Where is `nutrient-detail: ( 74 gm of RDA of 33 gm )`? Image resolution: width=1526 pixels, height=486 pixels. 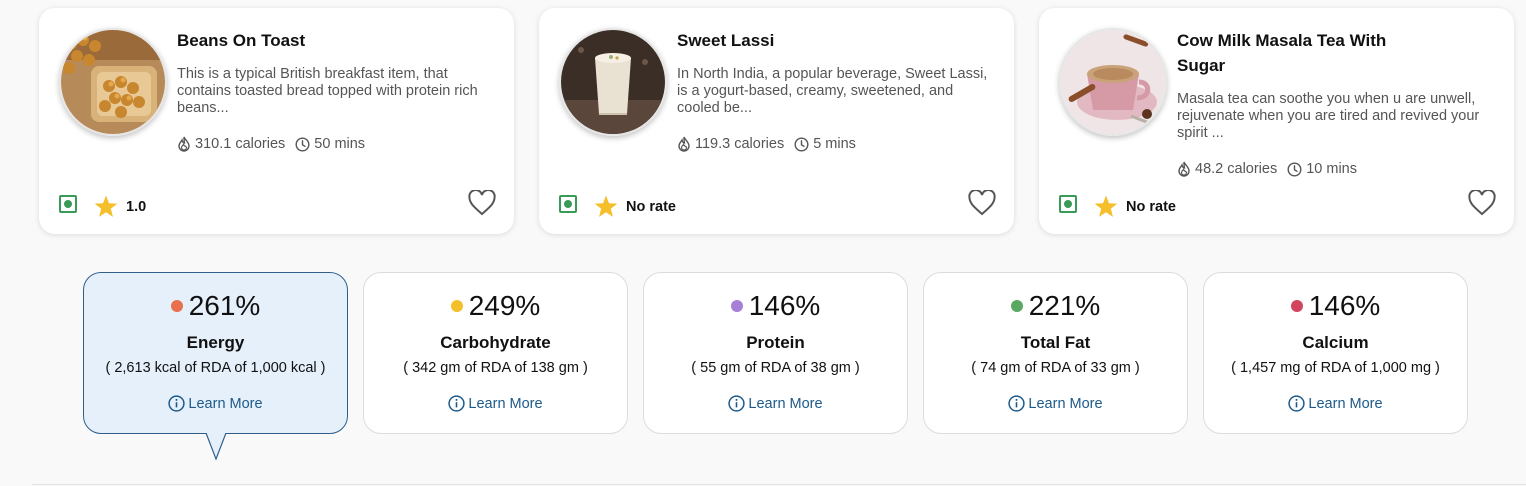
nutrient-detail: ( 74 gm of RDA of 33 gm ) is located at coordinates (1055, 368).